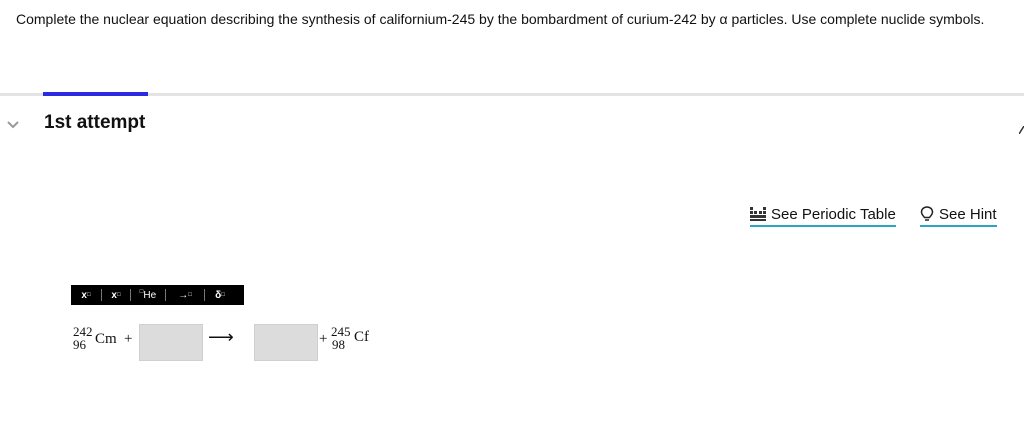  What do you see at coordinates (95, 94) in the screenshot?
I see `attempt-progress-indicator` at bounding box center [95, 94].